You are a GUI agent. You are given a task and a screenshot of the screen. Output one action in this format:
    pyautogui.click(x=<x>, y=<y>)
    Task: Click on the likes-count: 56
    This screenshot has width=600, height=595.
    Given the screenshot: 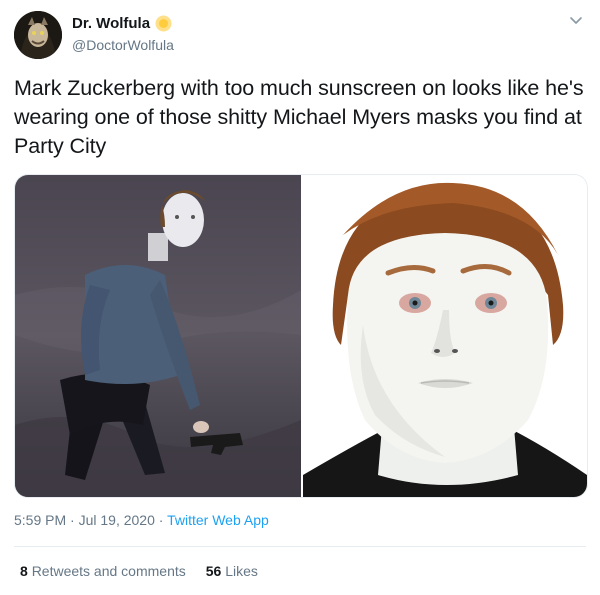 What is the action you would take?
    pyautogui.click(x=213, y=571)
    